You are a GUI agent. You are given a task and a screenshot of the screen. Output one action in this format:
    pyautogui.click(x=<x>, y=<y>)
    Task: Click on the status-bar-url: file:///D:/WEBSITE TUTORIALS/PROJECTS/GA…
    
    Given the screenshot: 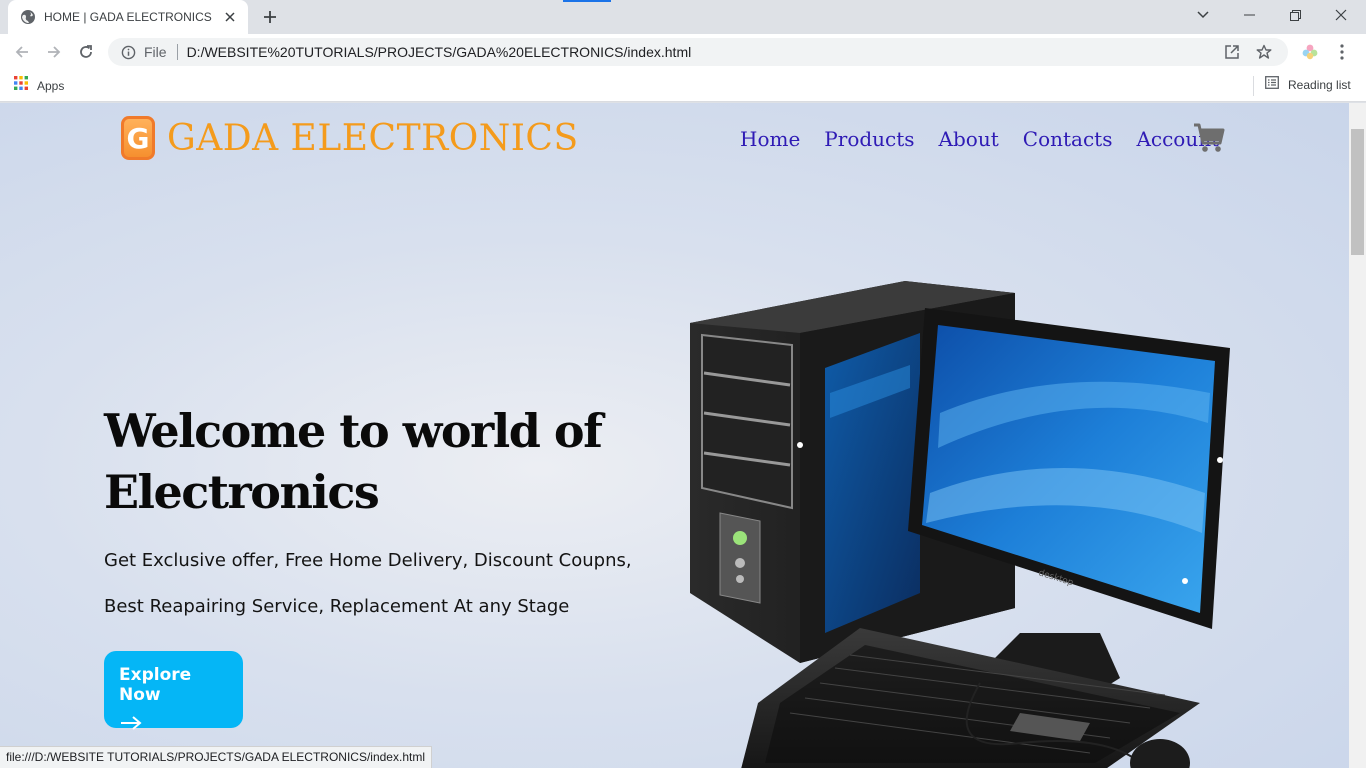 What is the action you would take?
    pyautogui.click(x=216, y=757)
    